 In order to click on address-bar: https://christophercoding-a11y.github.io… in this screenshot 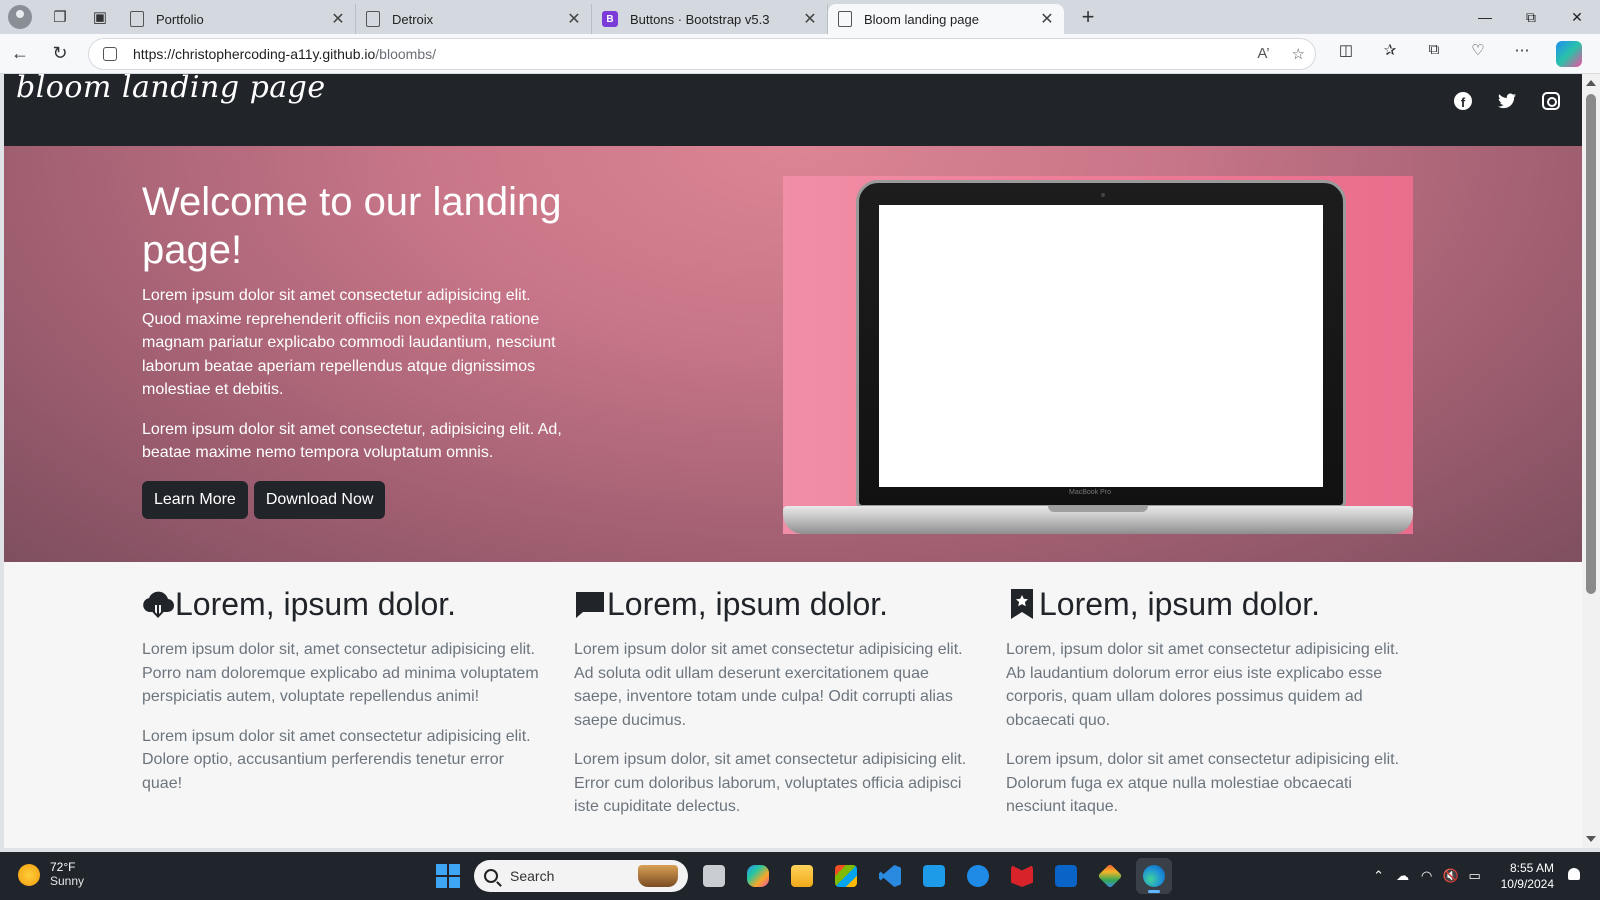, I will do `click(702, 53)`.